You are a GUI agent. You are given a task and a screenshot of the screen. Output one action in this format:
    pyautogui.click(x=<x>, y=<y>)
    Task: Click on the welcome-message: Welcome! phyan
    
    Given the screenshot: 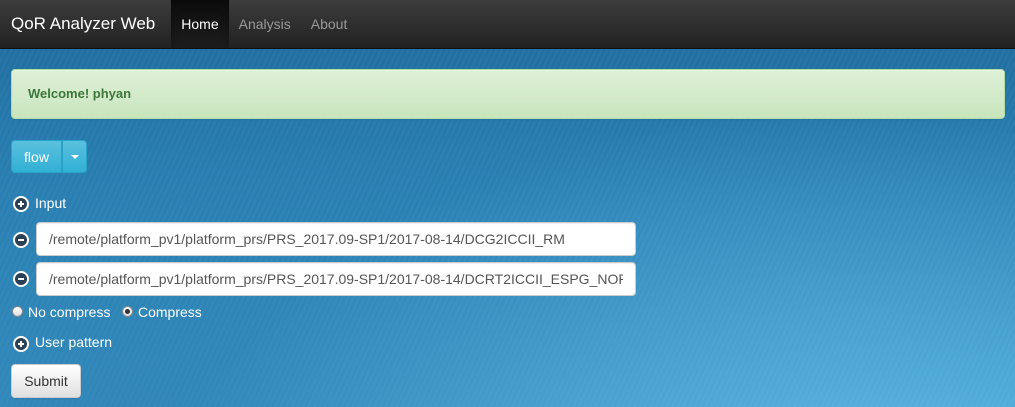 What is the action you would take?
    pyautogui.click(x=80, y=93)
    